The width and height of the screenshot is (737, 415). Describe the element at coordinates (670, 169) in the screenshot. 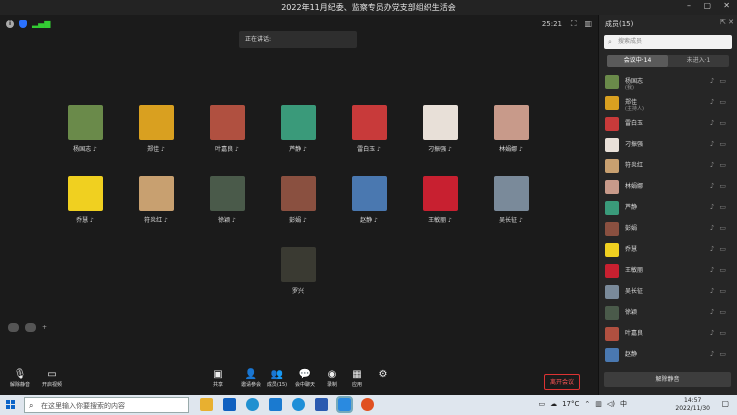

I see `member-row: 符炎红 ♪▭` at that location.